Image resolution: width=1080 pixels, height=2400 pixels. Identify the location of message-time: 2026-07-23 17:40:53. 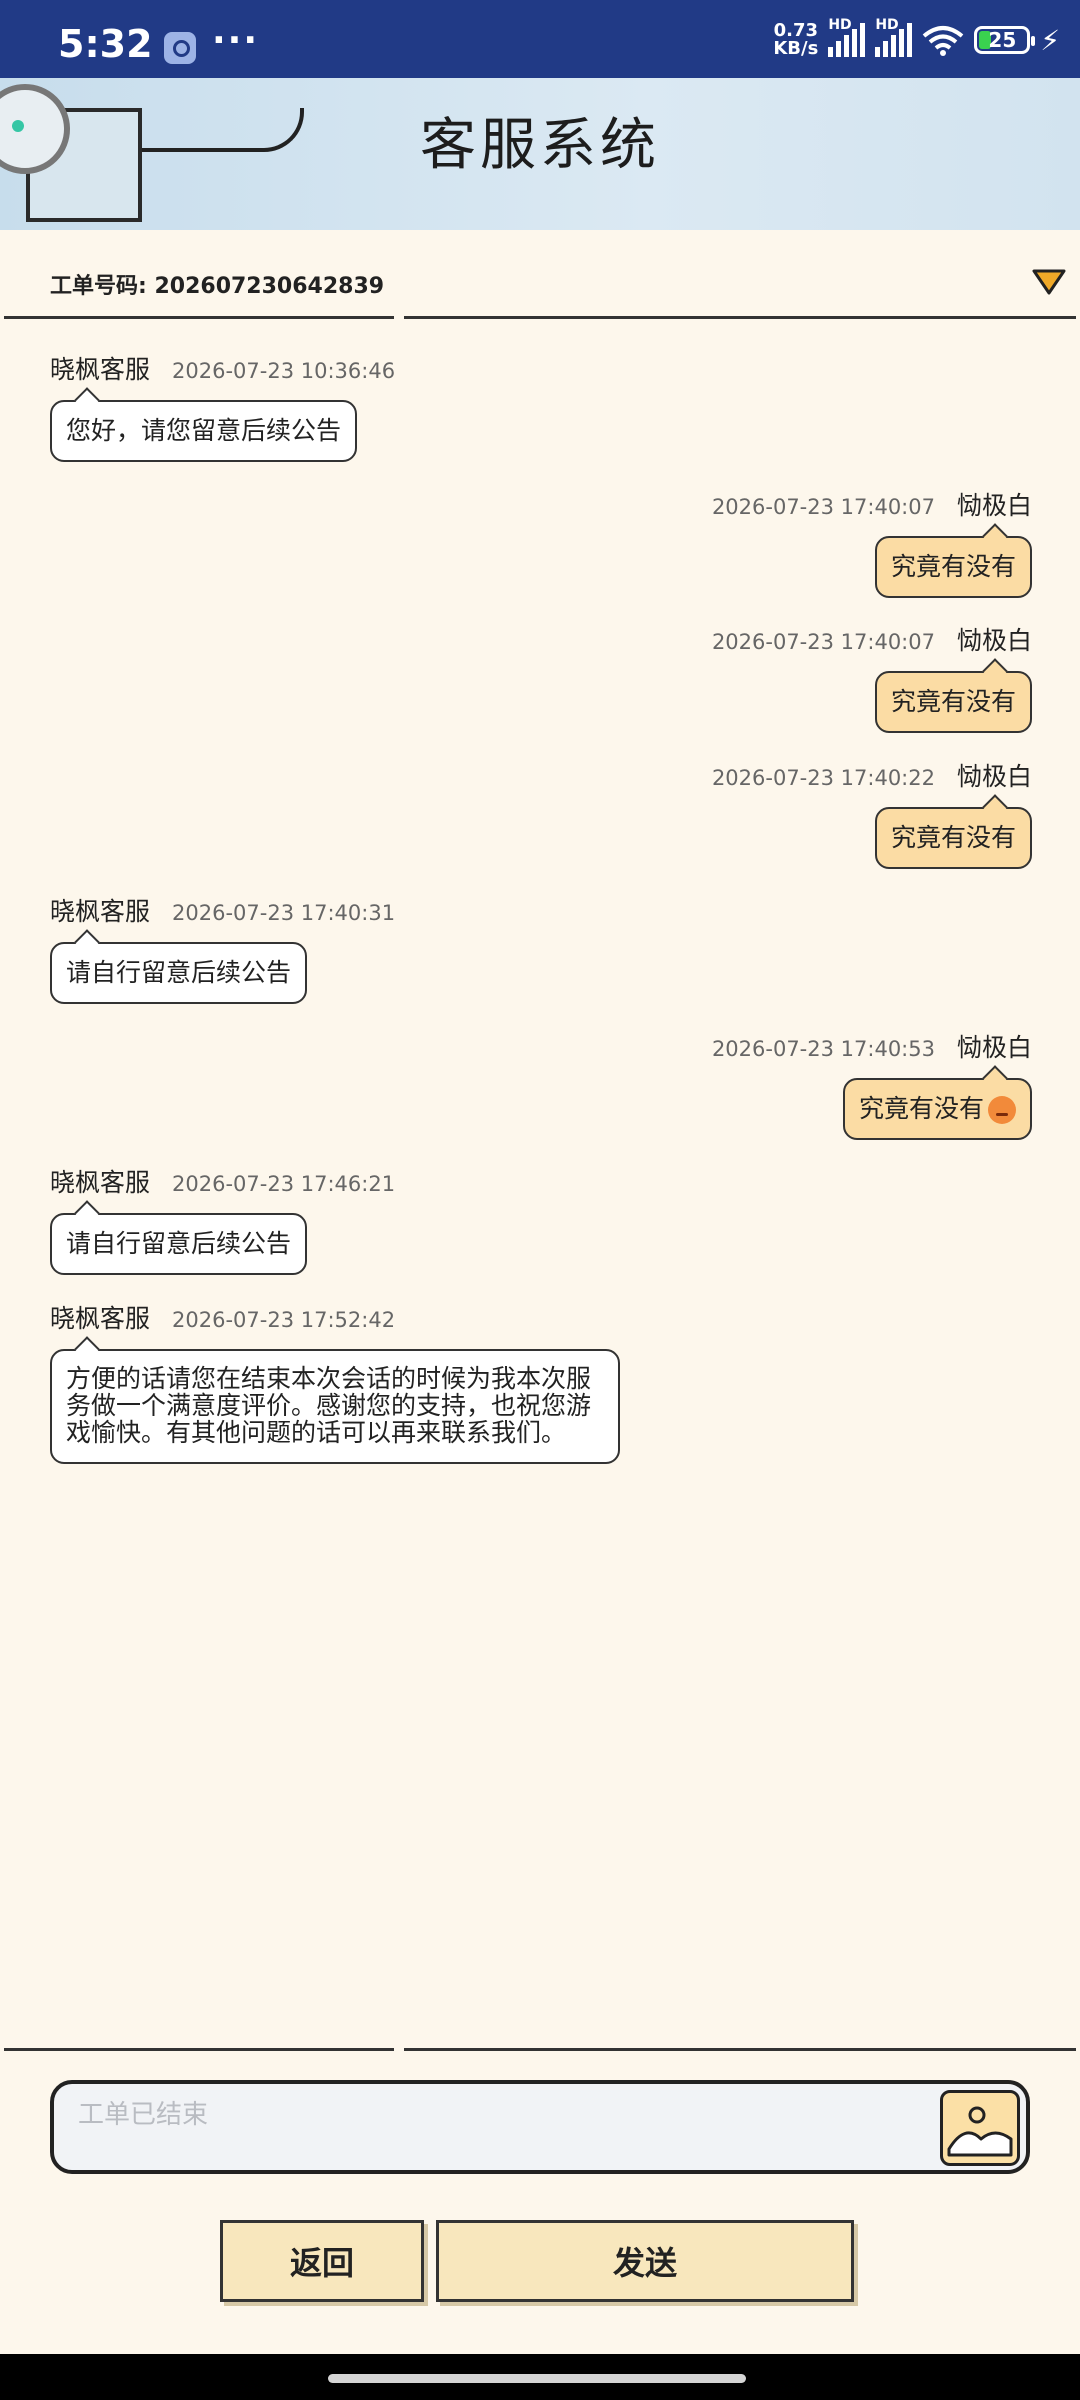
(823, 1049).